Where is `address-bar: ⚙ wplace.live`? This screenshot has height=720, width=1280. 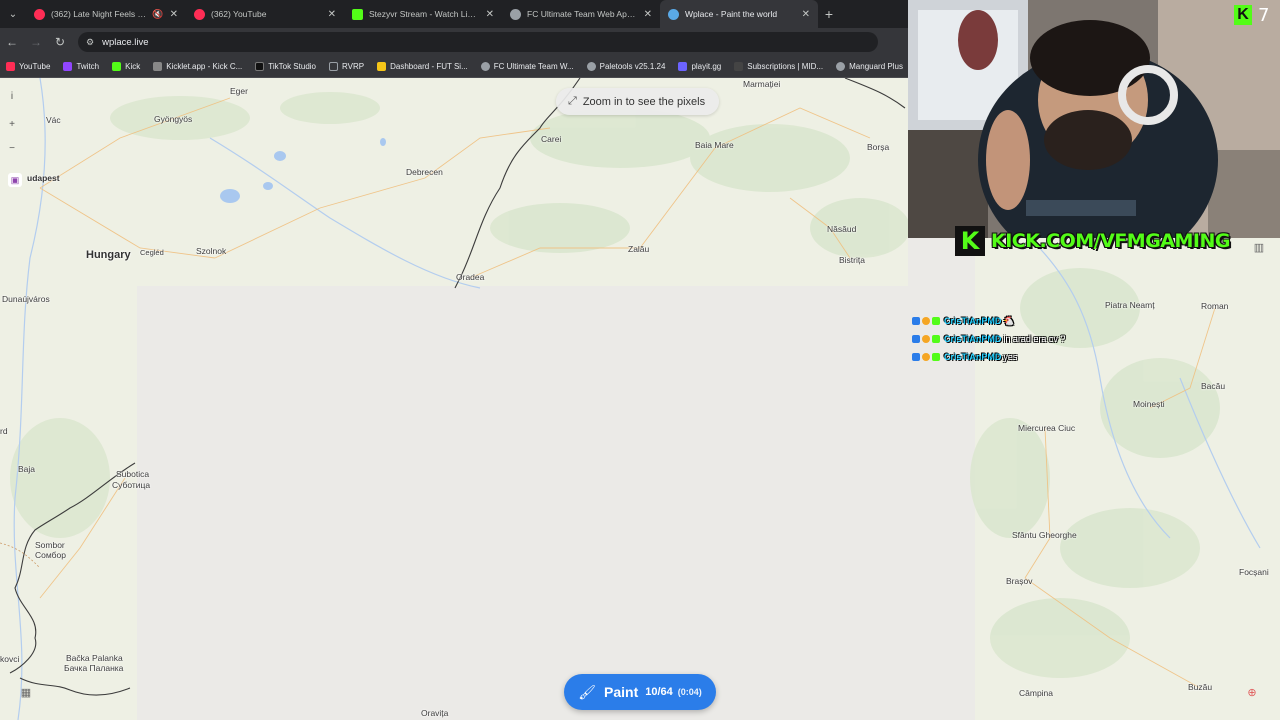 address-bar: ⚙ wplace.live is located at coordinates (478, 42).